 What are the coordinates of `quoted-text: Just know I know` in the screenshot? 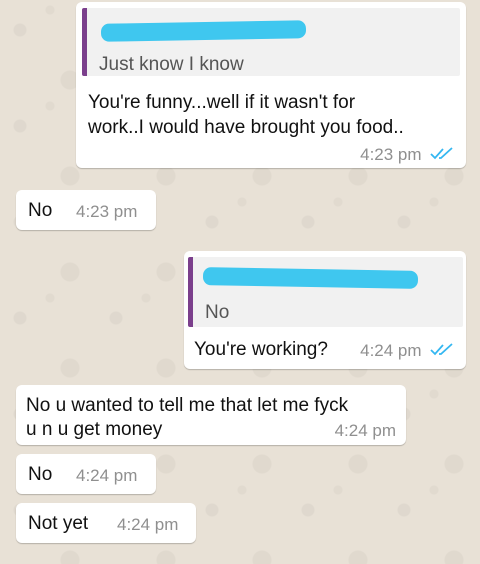 It's located at (171, 64).